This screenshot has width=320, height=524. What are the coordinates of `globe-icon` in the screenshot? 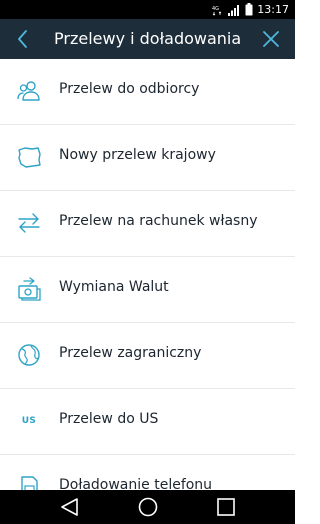 It's located at (29, 355).